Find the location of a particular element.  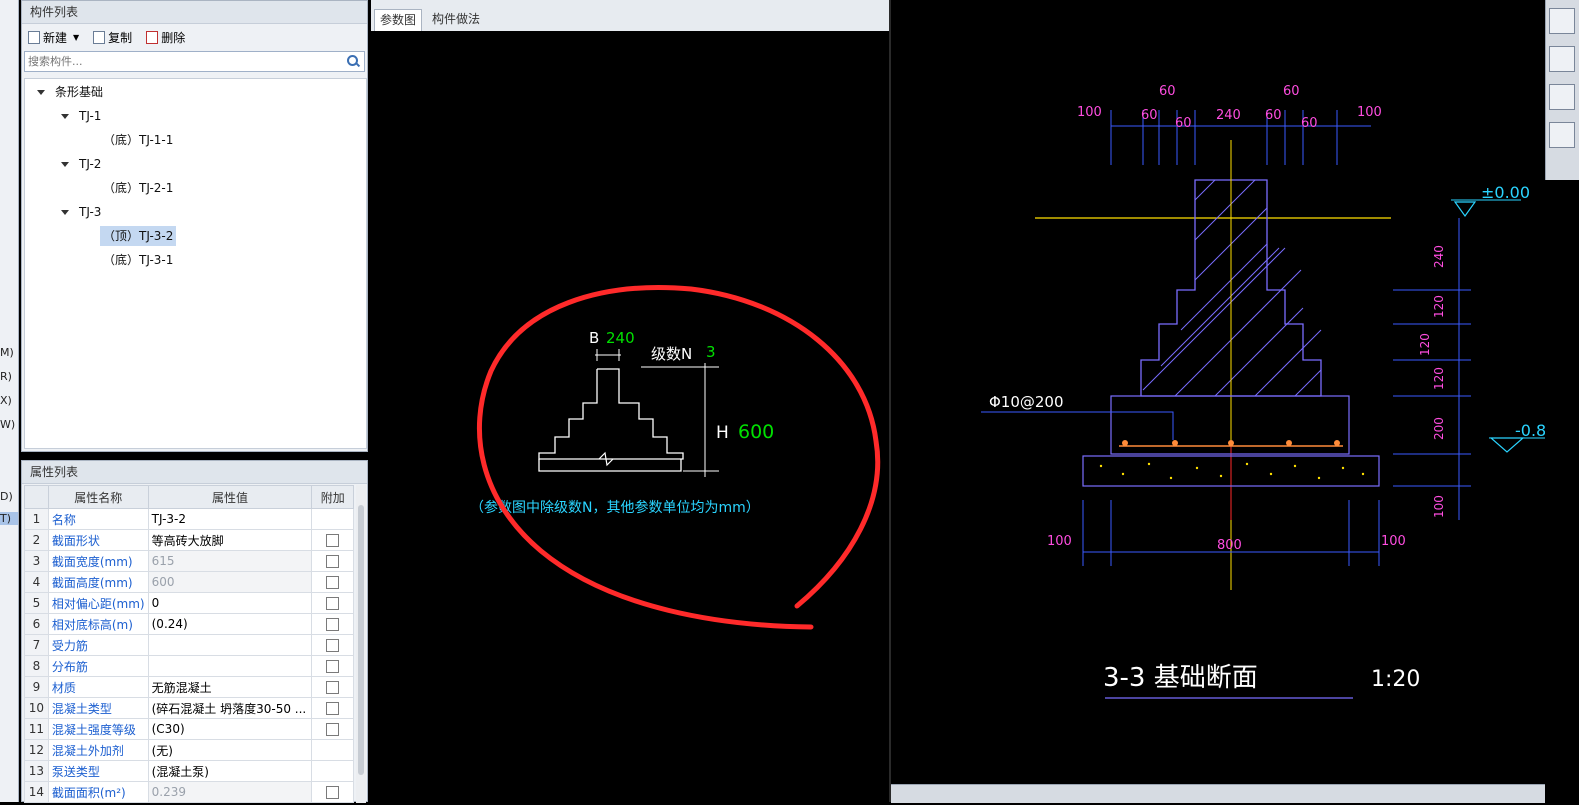

3d-view-icon is located at coordinates (1562, 21).